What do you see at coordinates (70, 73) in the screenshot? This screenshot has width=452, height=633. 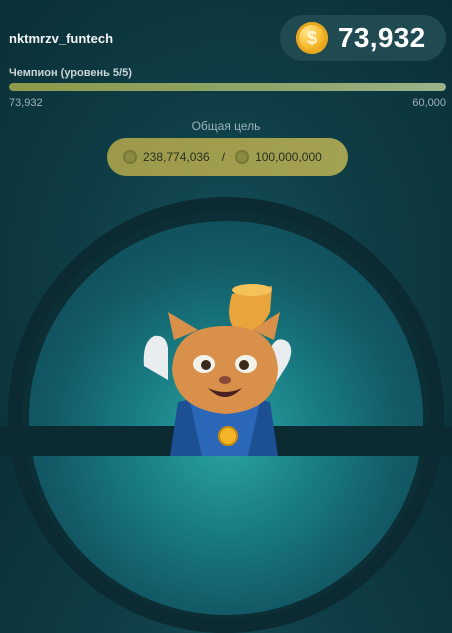 I see `level-label: Чемпион (уровень 5/5)` at bounding box center [70, 73].